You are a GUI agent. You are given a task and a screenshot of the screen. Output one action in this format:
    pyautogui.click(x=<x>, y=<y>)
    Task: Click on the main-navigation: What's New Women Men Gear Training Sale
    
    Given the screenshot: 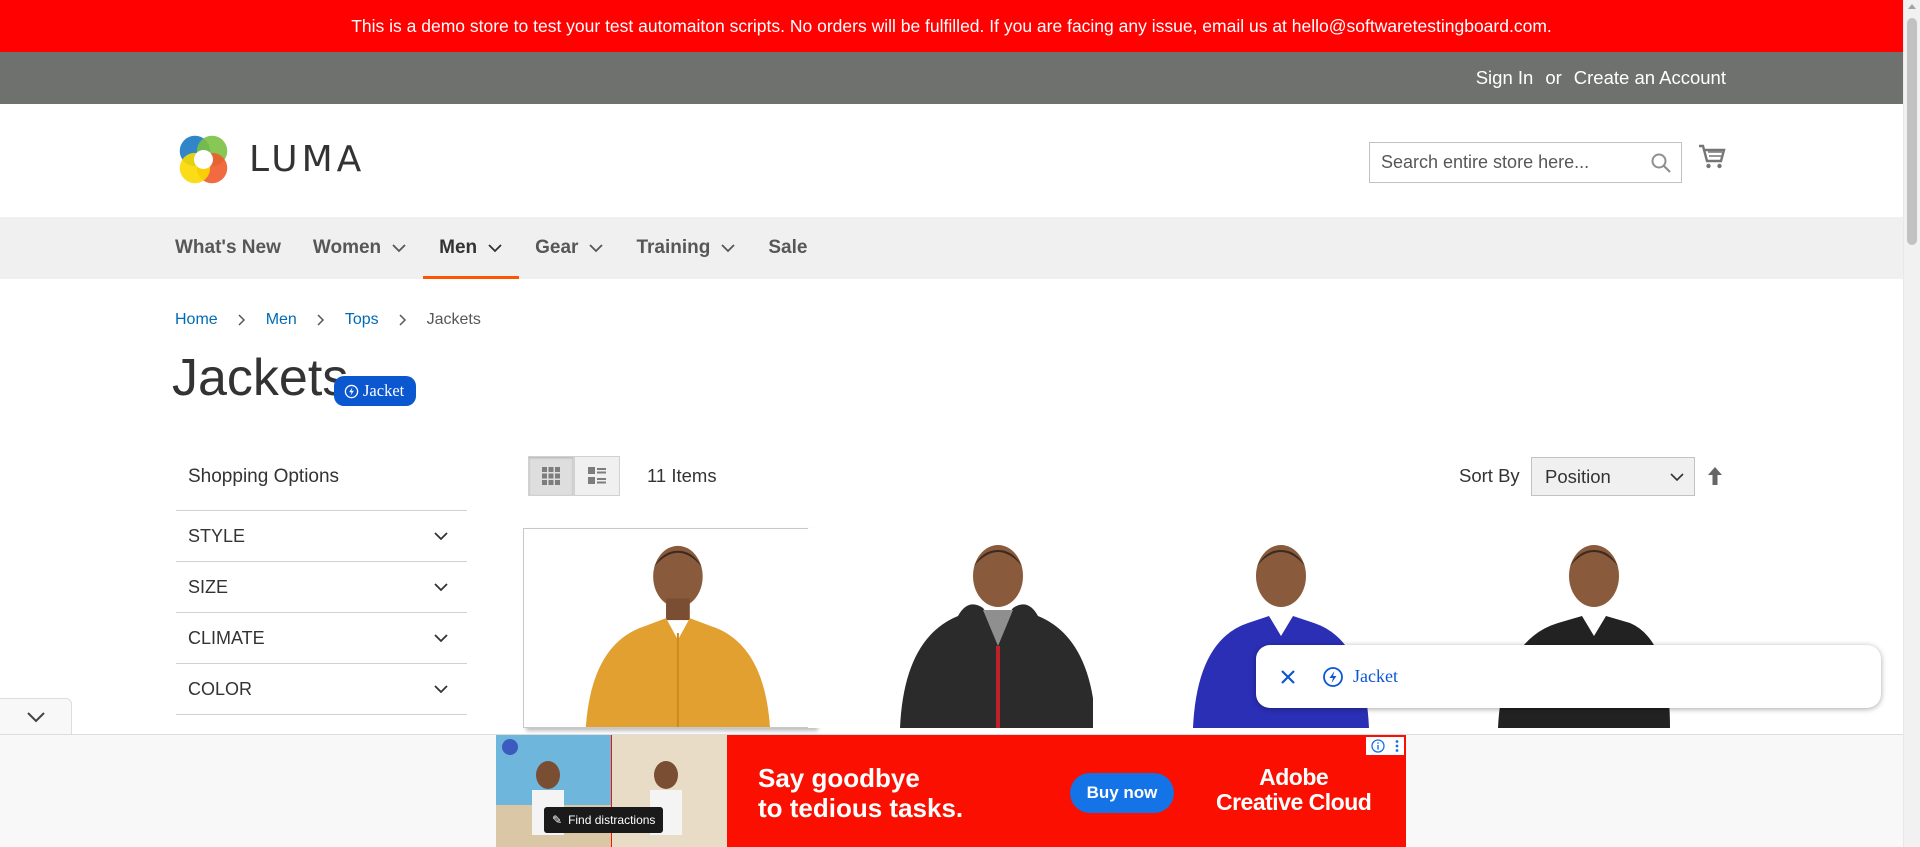 What is the action you would take?
    pyautogui.click(x=951, y=248)
    